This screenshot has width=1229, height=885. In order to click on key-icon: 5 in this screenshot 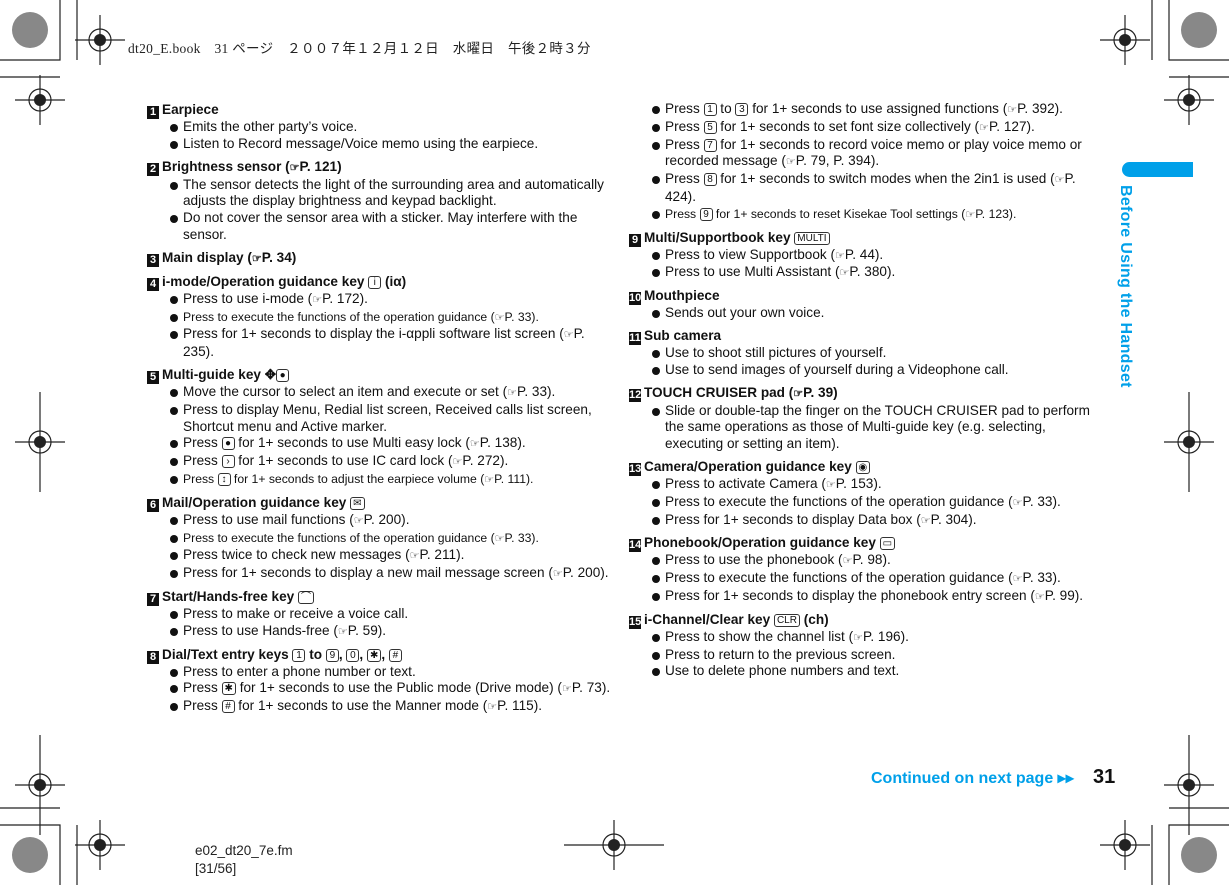, I will do `click(710, 127)`.